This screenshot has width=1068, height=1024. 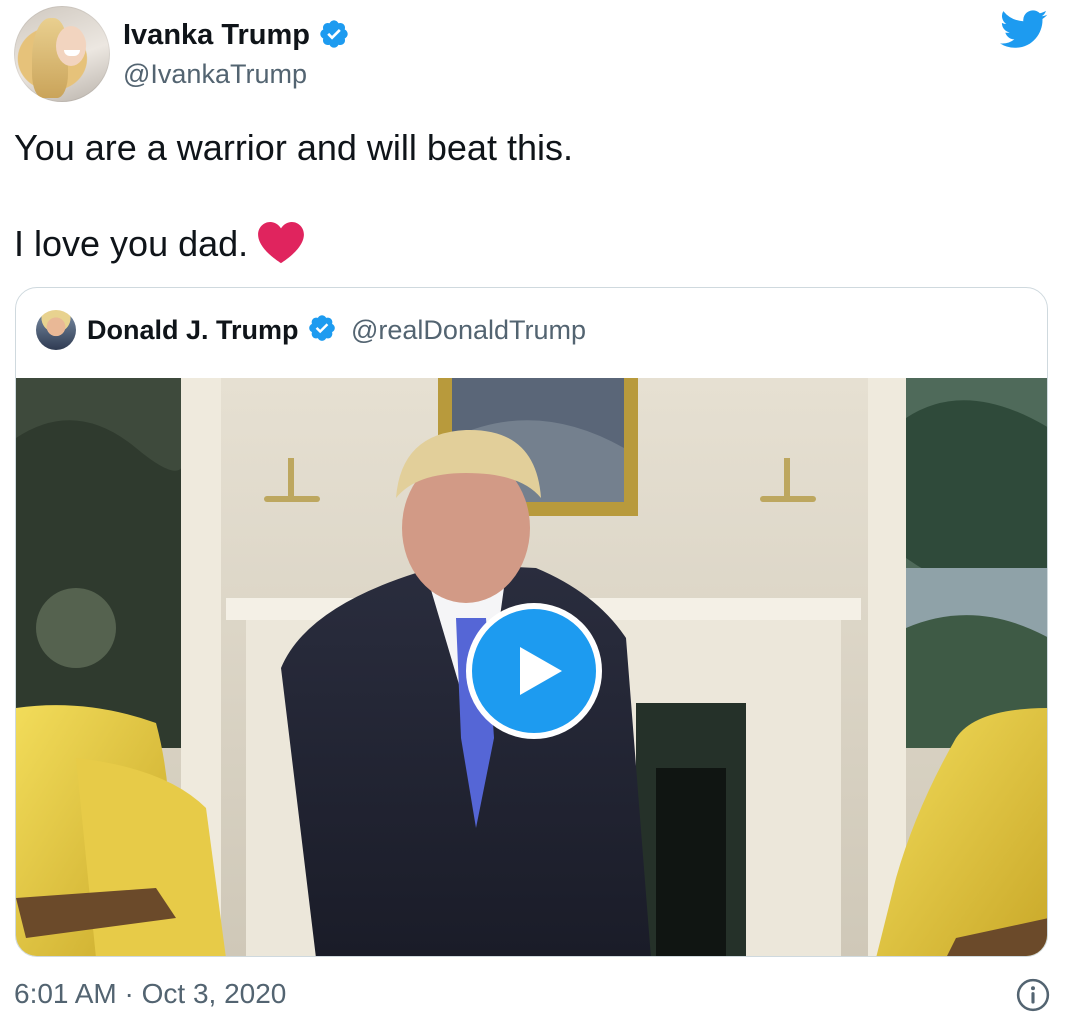 What do you see at coordinates (541, 671) in the screenshot?
I see `play-icon` at bounding box center [541, 671].